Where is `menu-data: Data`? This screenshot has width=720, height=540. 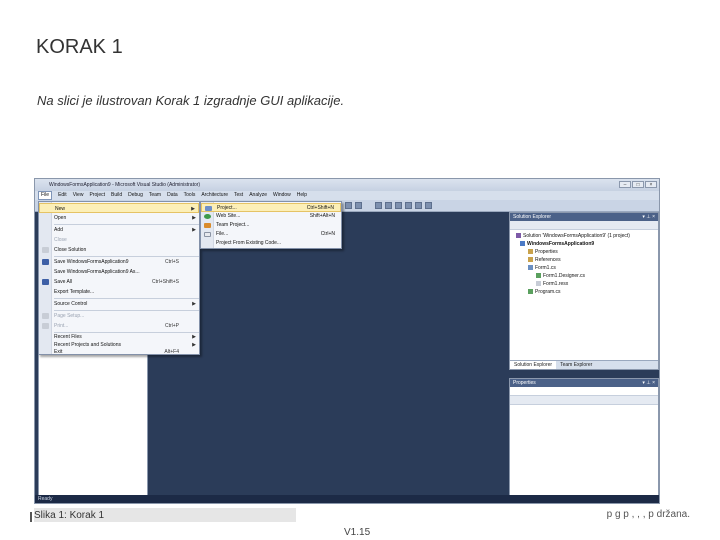 menu-data: Data is located at coordinates (172, 195).